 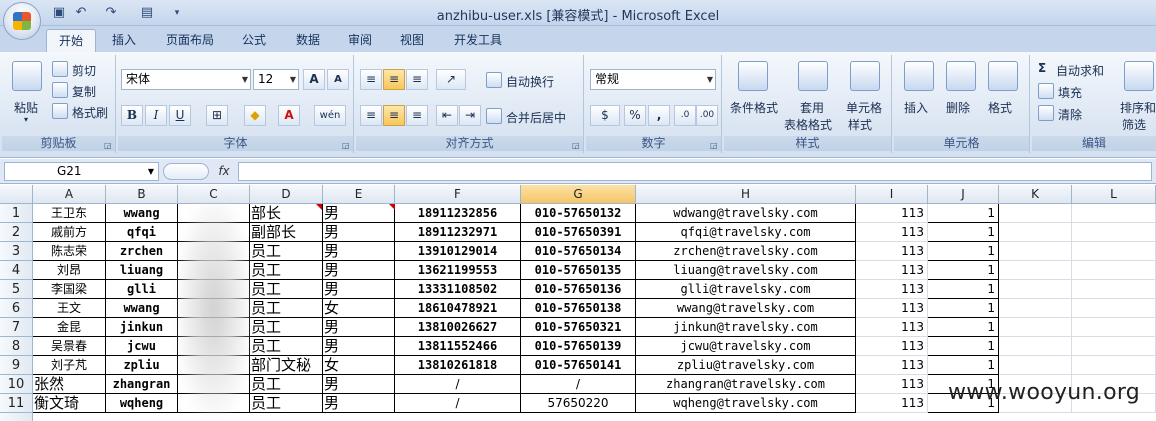 I want to click on fill-button: 填充, so click(x=1070, y=92).